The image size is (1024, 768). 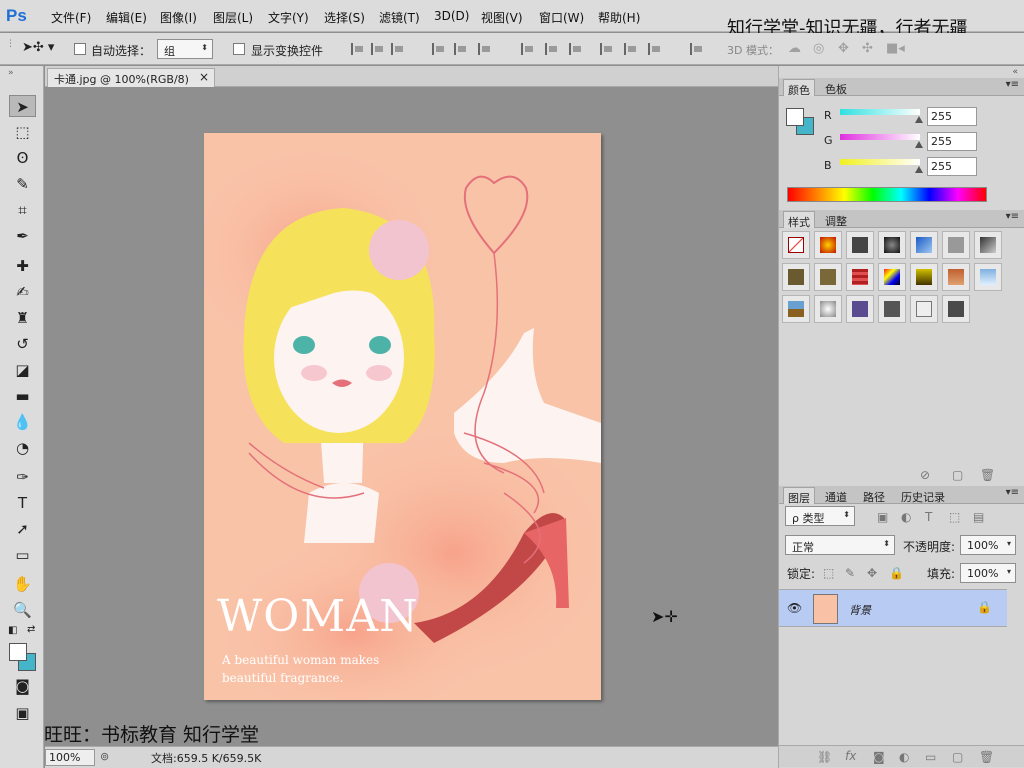 I want to click on tab-styles: 样式, so click(x=799, y=220).